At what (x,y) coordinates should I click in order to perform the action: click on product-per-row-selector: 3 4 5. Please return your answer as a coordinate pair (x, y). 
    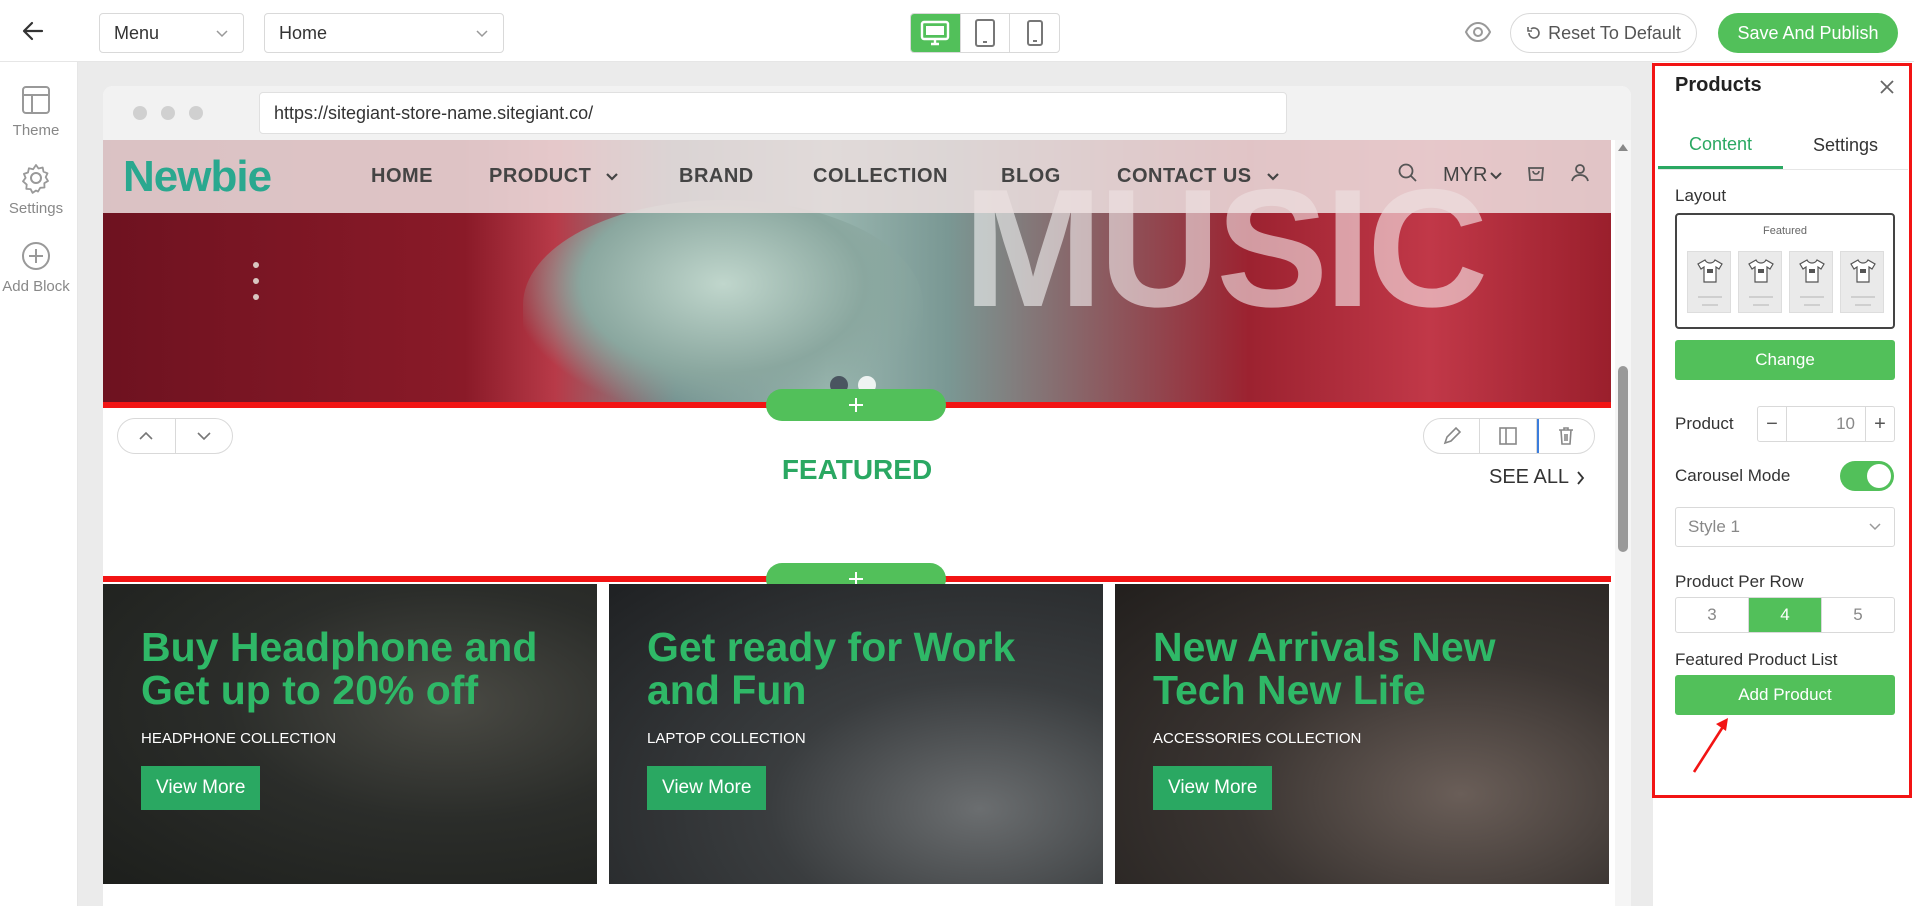
    Looking at the image, I should click on (1785, 615).